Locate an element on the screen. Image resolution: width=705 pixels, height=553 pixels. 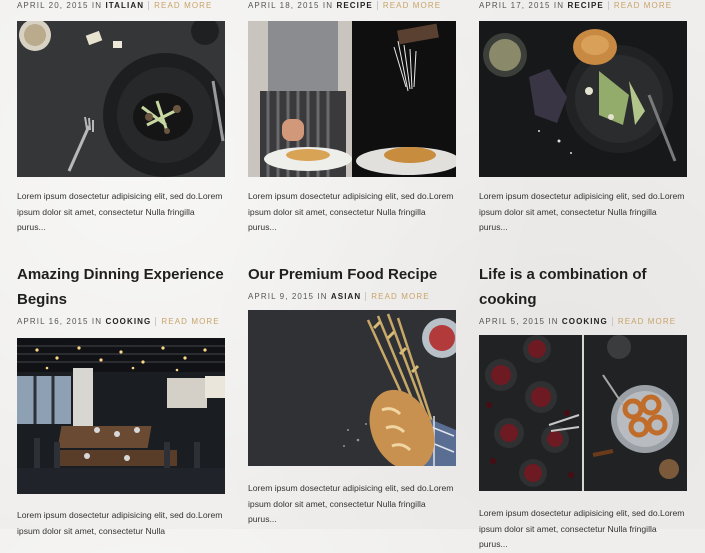
post-meta: APRIL 17, 2015 IN RECIPE READ MORE is located at coordinates (576, 6).